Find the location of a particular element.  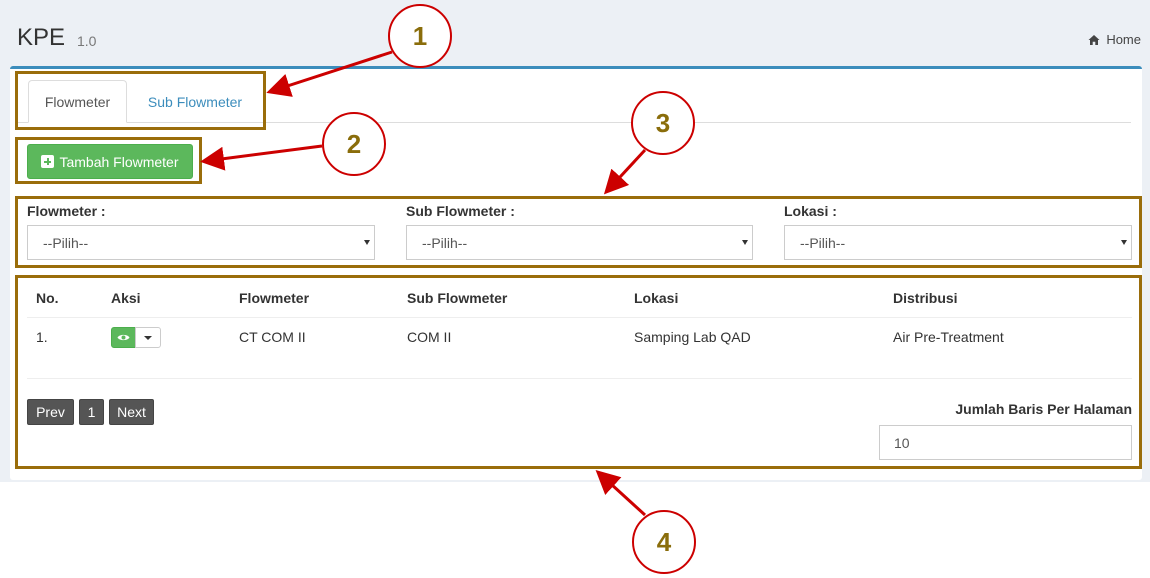

annotation-marker-4: 4 is located at coordinates (664, 542).